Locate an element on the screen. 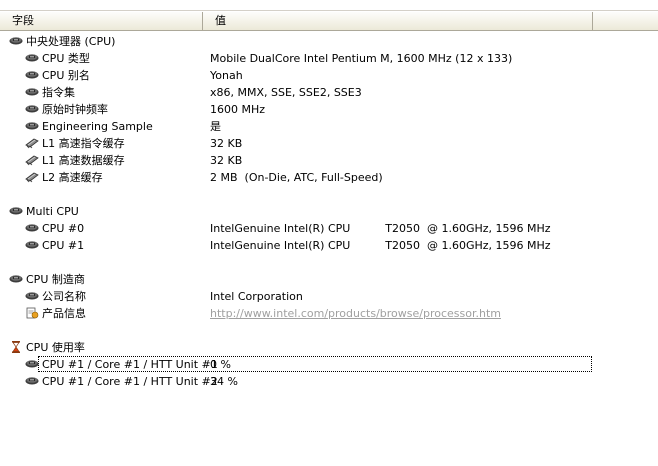  list-item: L1 高速数据缓存 32 KB is located at coordinates (329, 160).